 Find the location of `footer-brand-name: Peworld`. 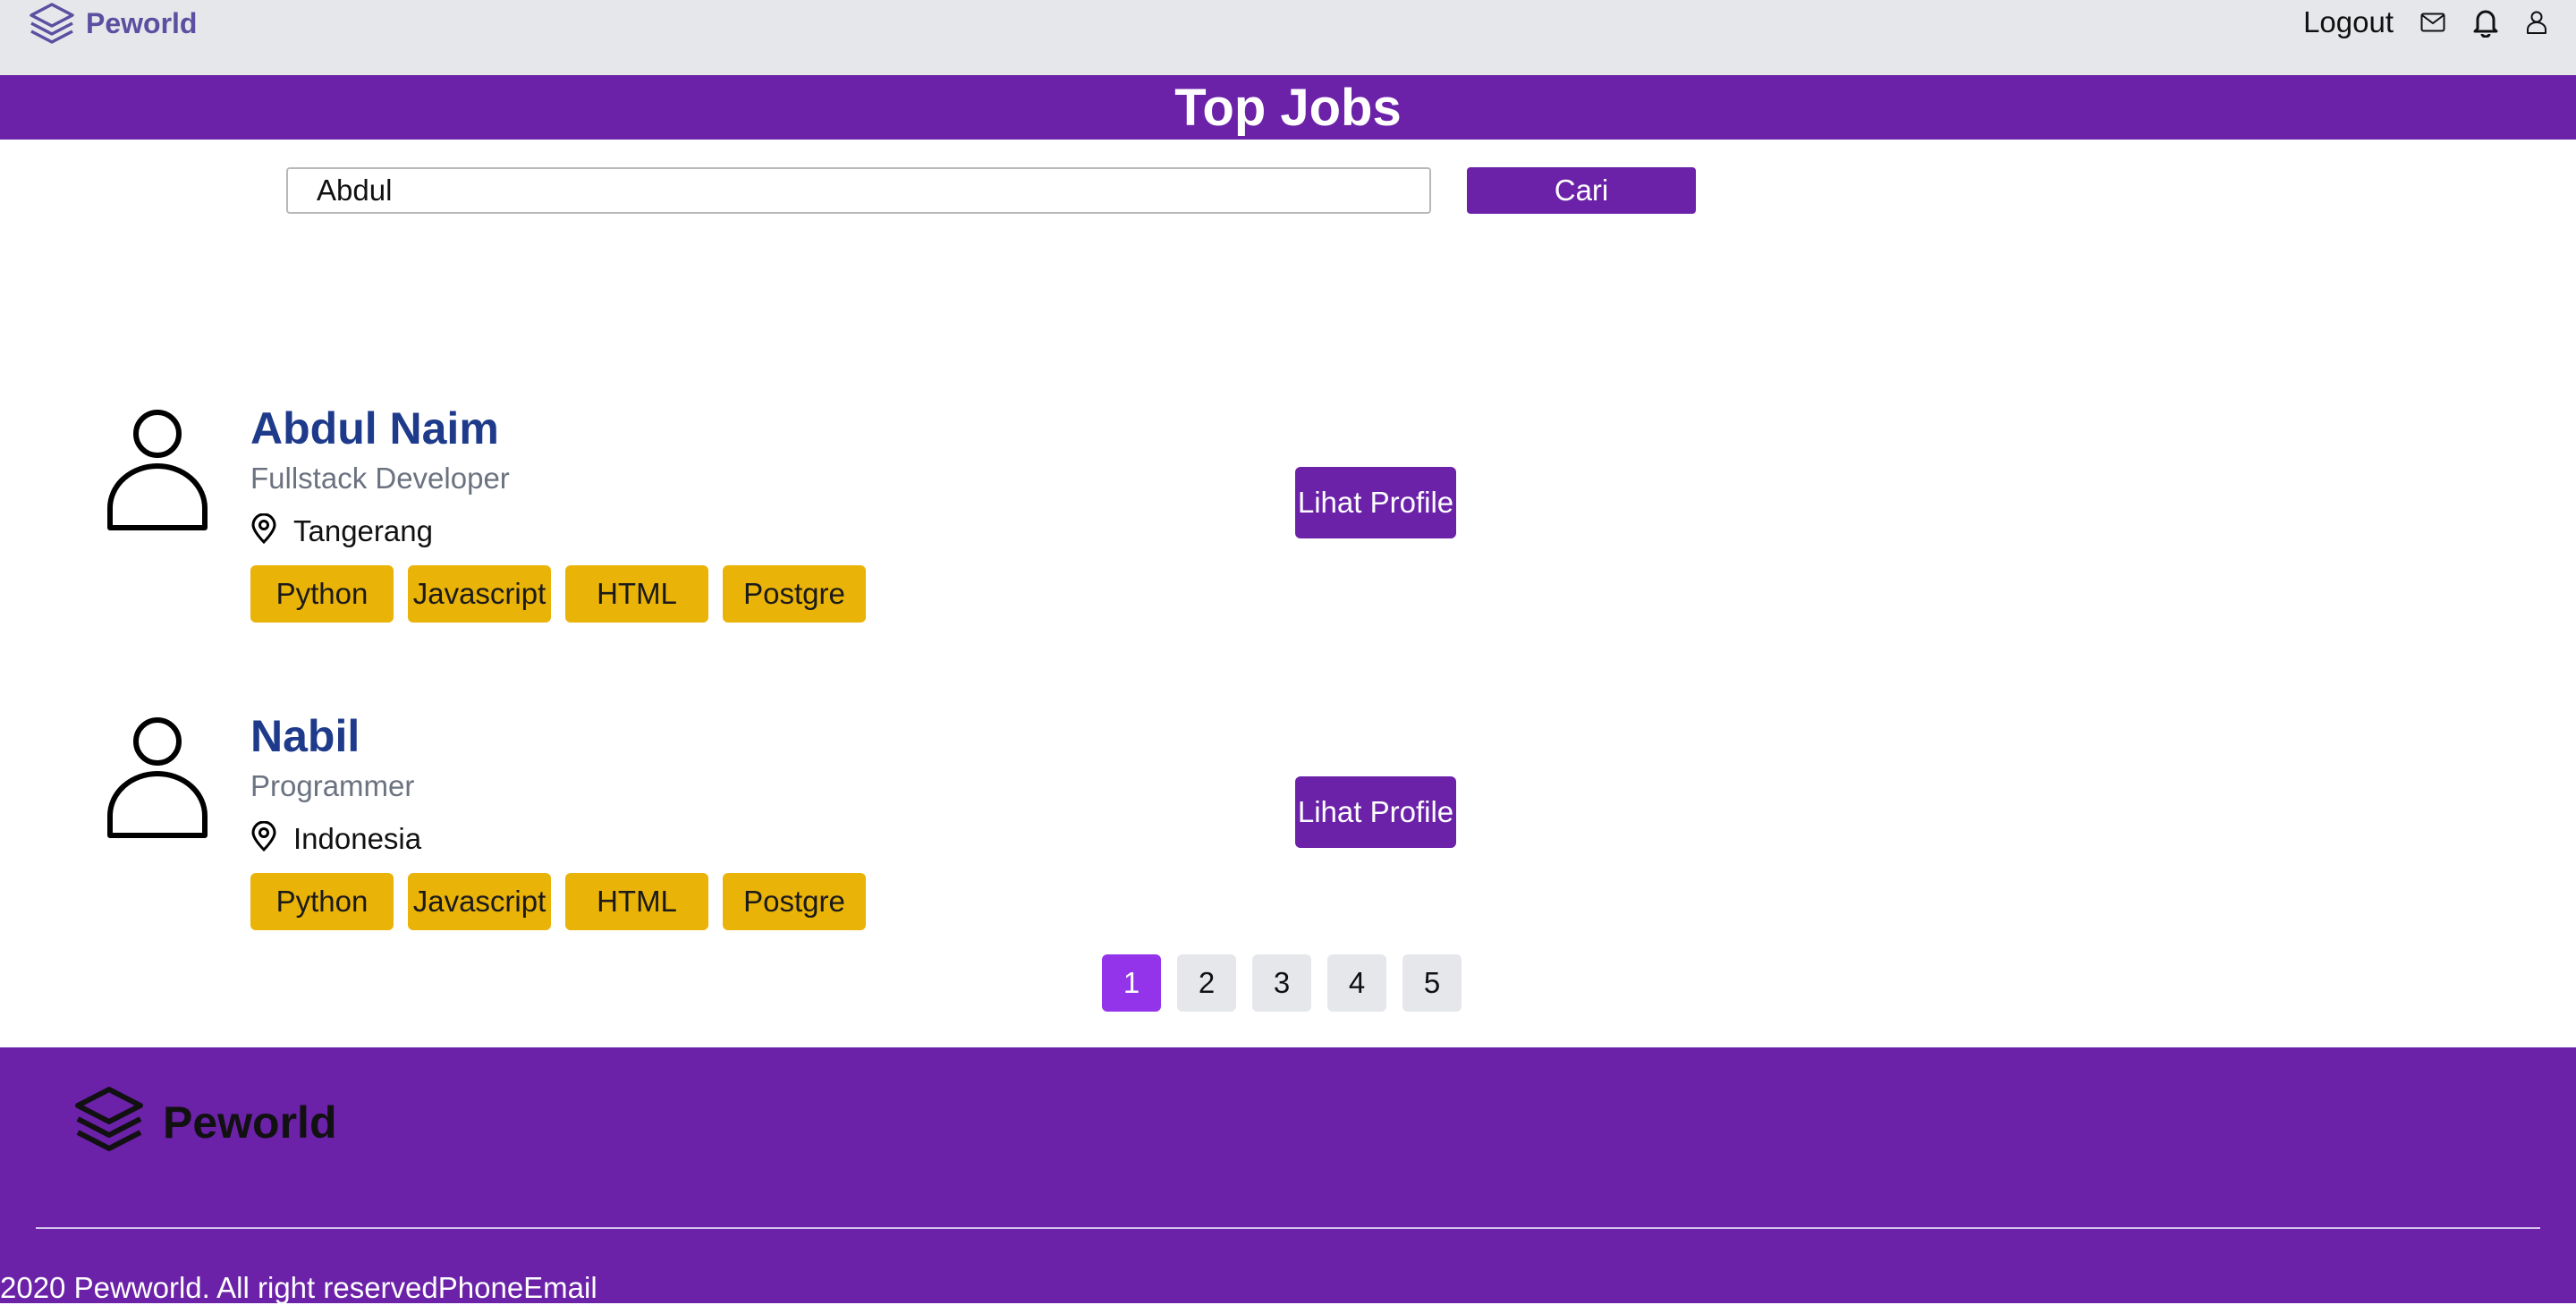

footer-brand-name: Peworld is located at coordinates (250, 1122).